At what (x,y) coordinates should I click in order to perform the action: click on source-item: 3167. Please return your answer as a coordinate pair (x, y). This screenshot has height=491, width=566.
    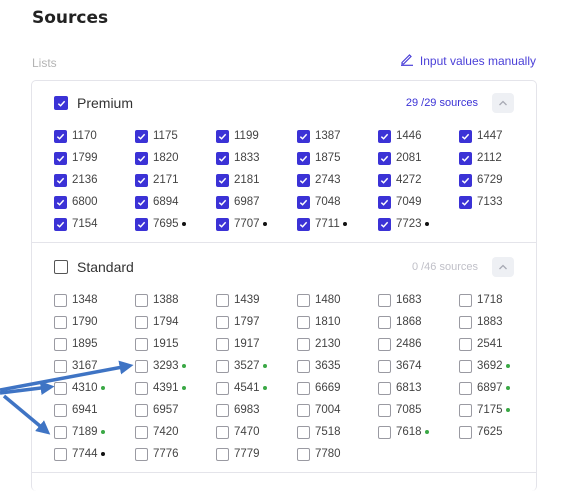
    Looking at the image, I should click on (94, 366).